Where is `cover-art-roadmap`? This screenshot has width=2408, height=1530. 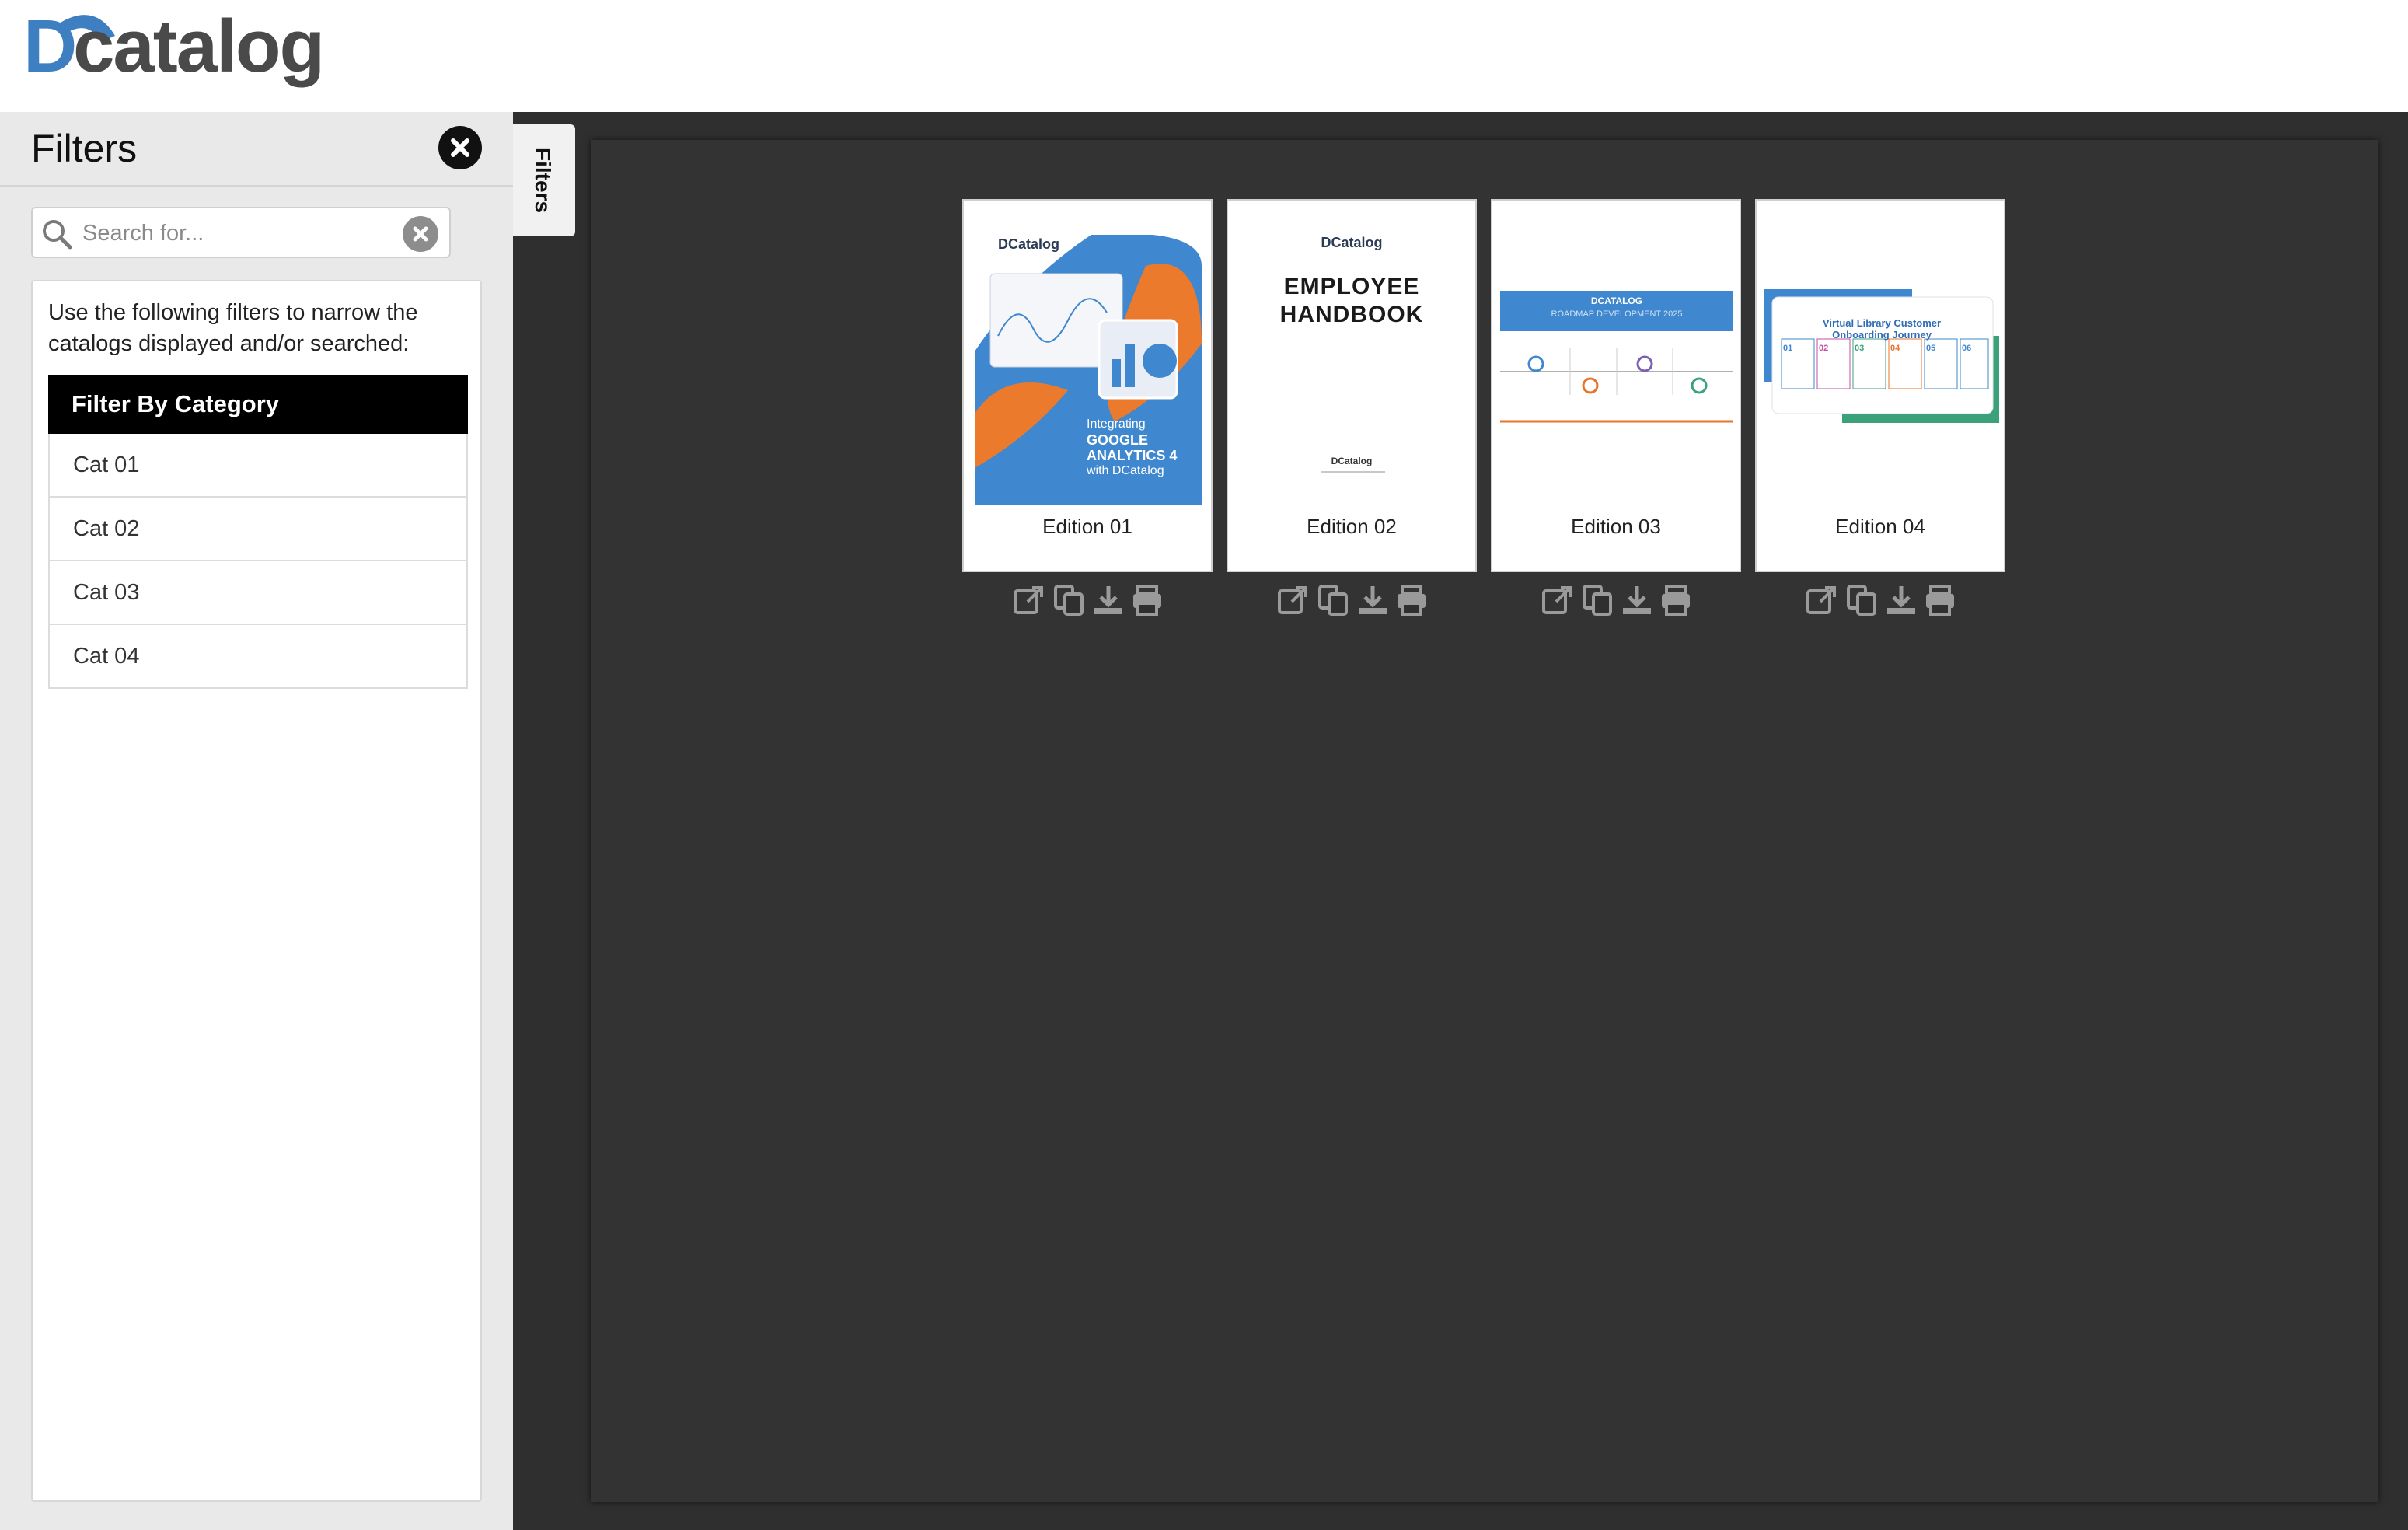 cover-art-roadmap is located at coordinates (1616, 385).